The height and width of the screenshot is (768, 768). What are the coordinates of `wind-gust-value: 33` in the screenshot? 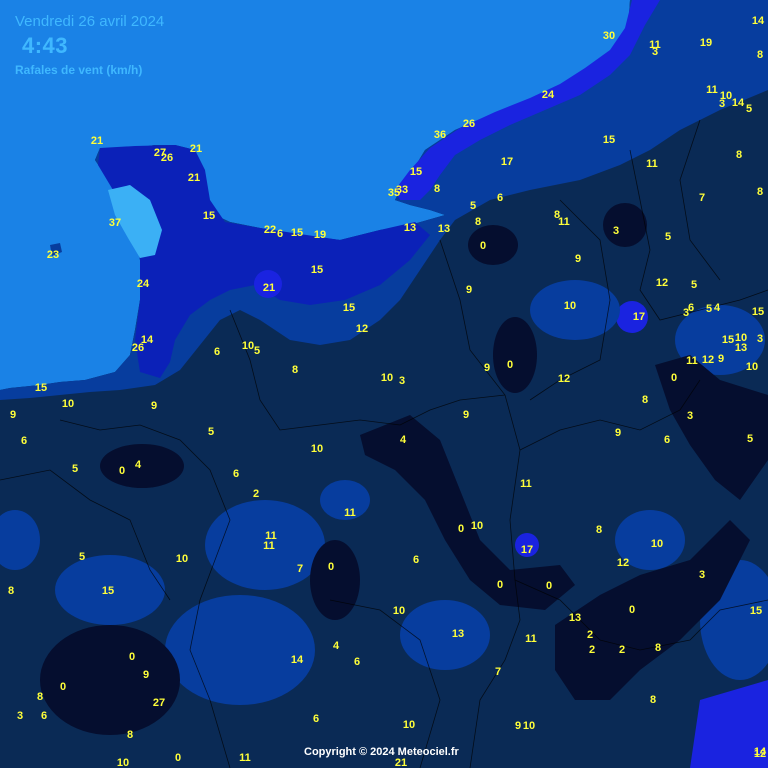 It's located at (402, 190).